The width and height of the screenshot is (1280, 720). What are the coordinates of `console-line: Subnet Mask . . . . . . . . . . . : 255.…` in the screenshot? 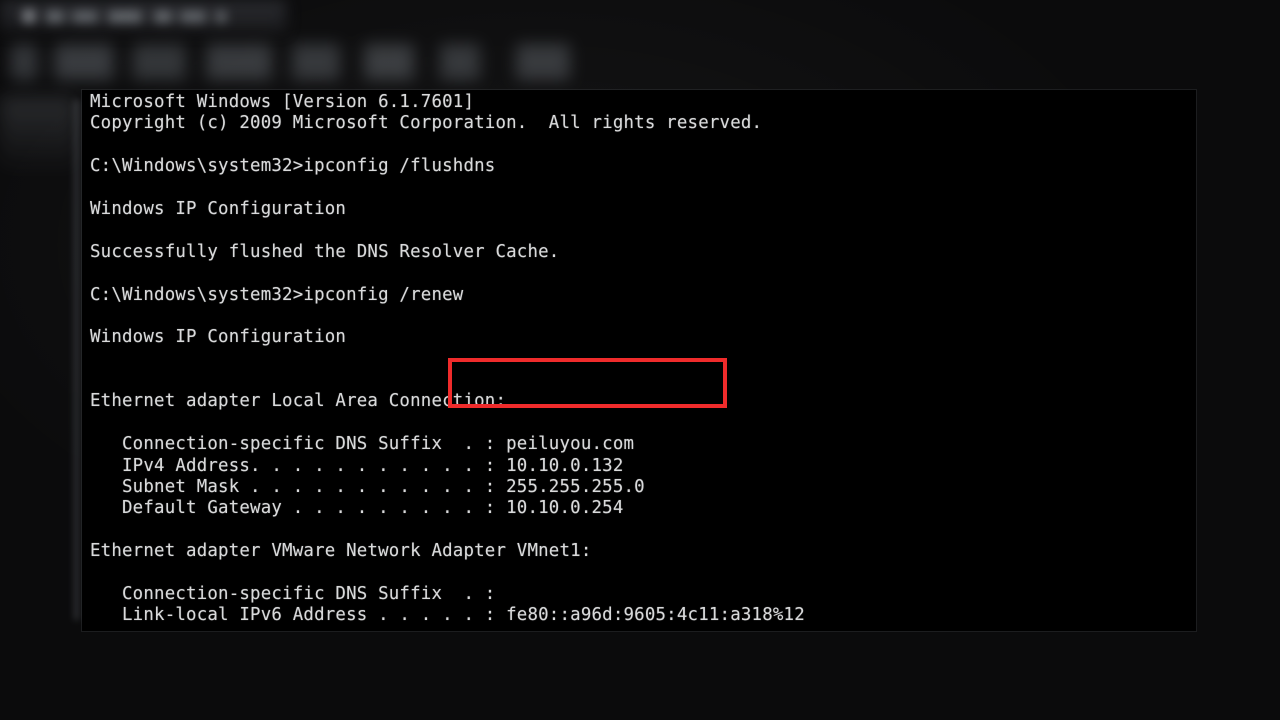 It's located at (367, 487).